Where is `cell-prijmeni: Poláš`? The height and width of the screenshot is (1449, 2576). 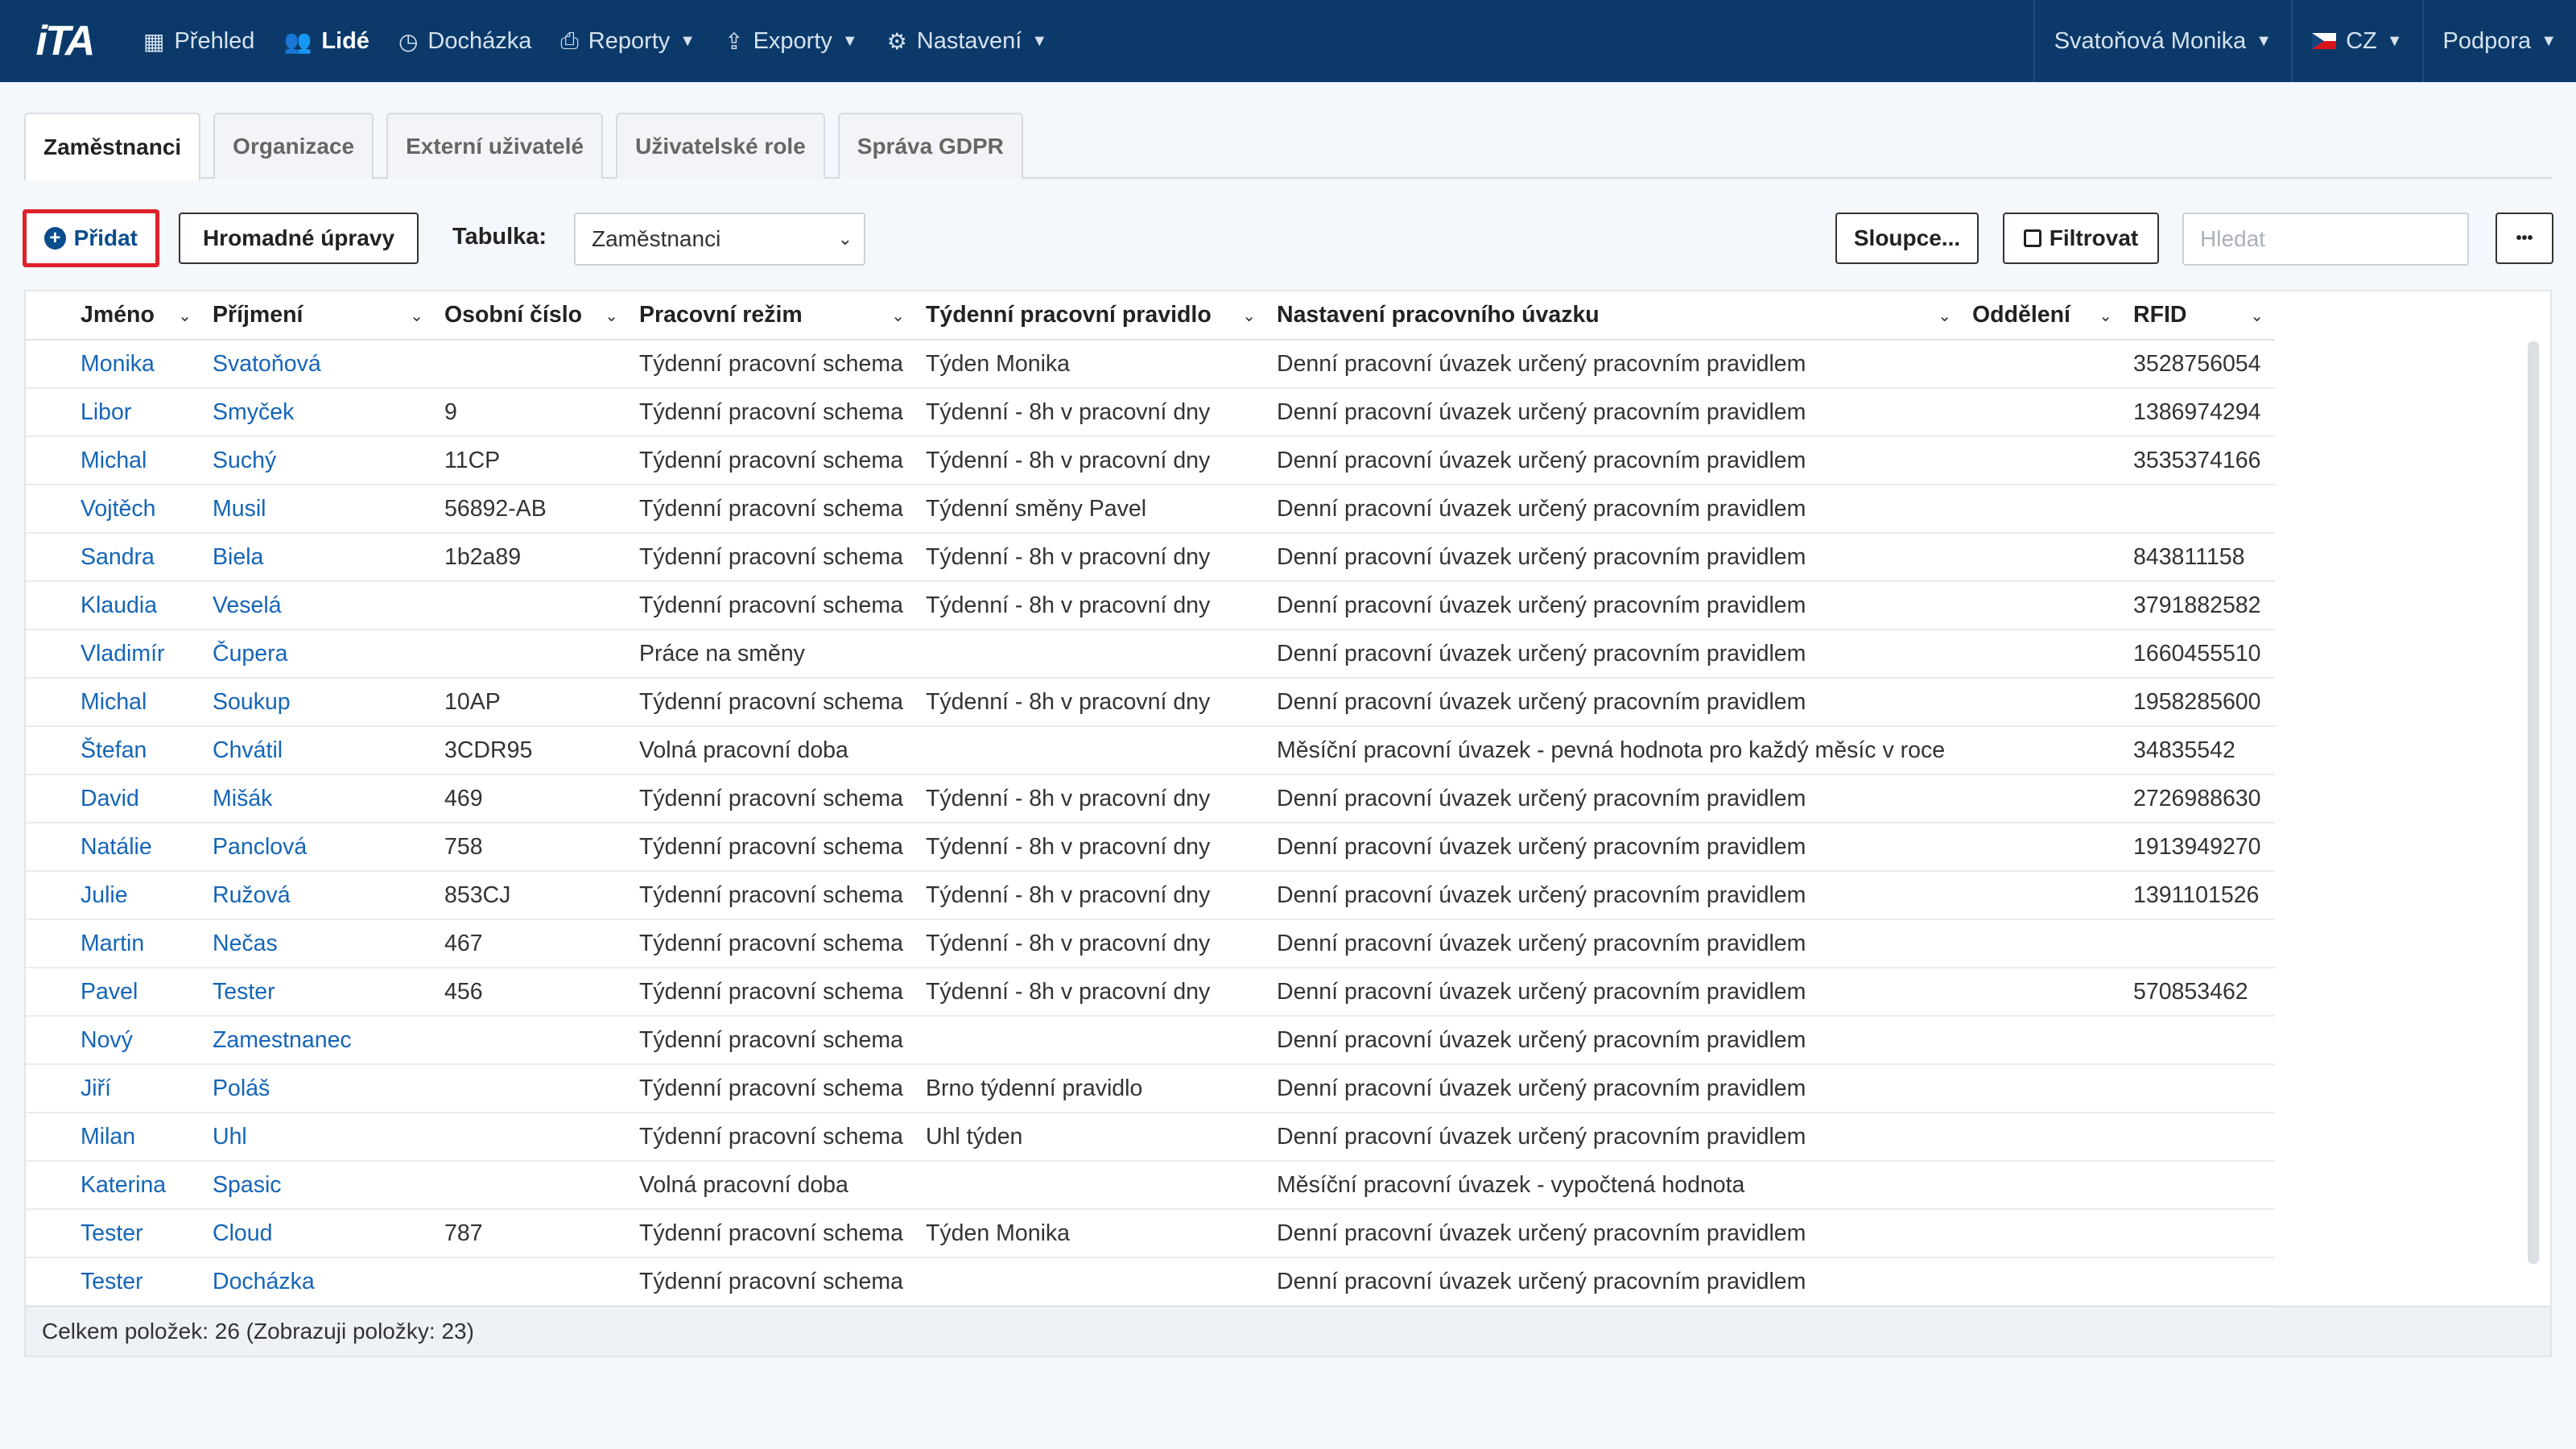 cell-prijmeni: Poláš is located at coordinates (319, 1088).